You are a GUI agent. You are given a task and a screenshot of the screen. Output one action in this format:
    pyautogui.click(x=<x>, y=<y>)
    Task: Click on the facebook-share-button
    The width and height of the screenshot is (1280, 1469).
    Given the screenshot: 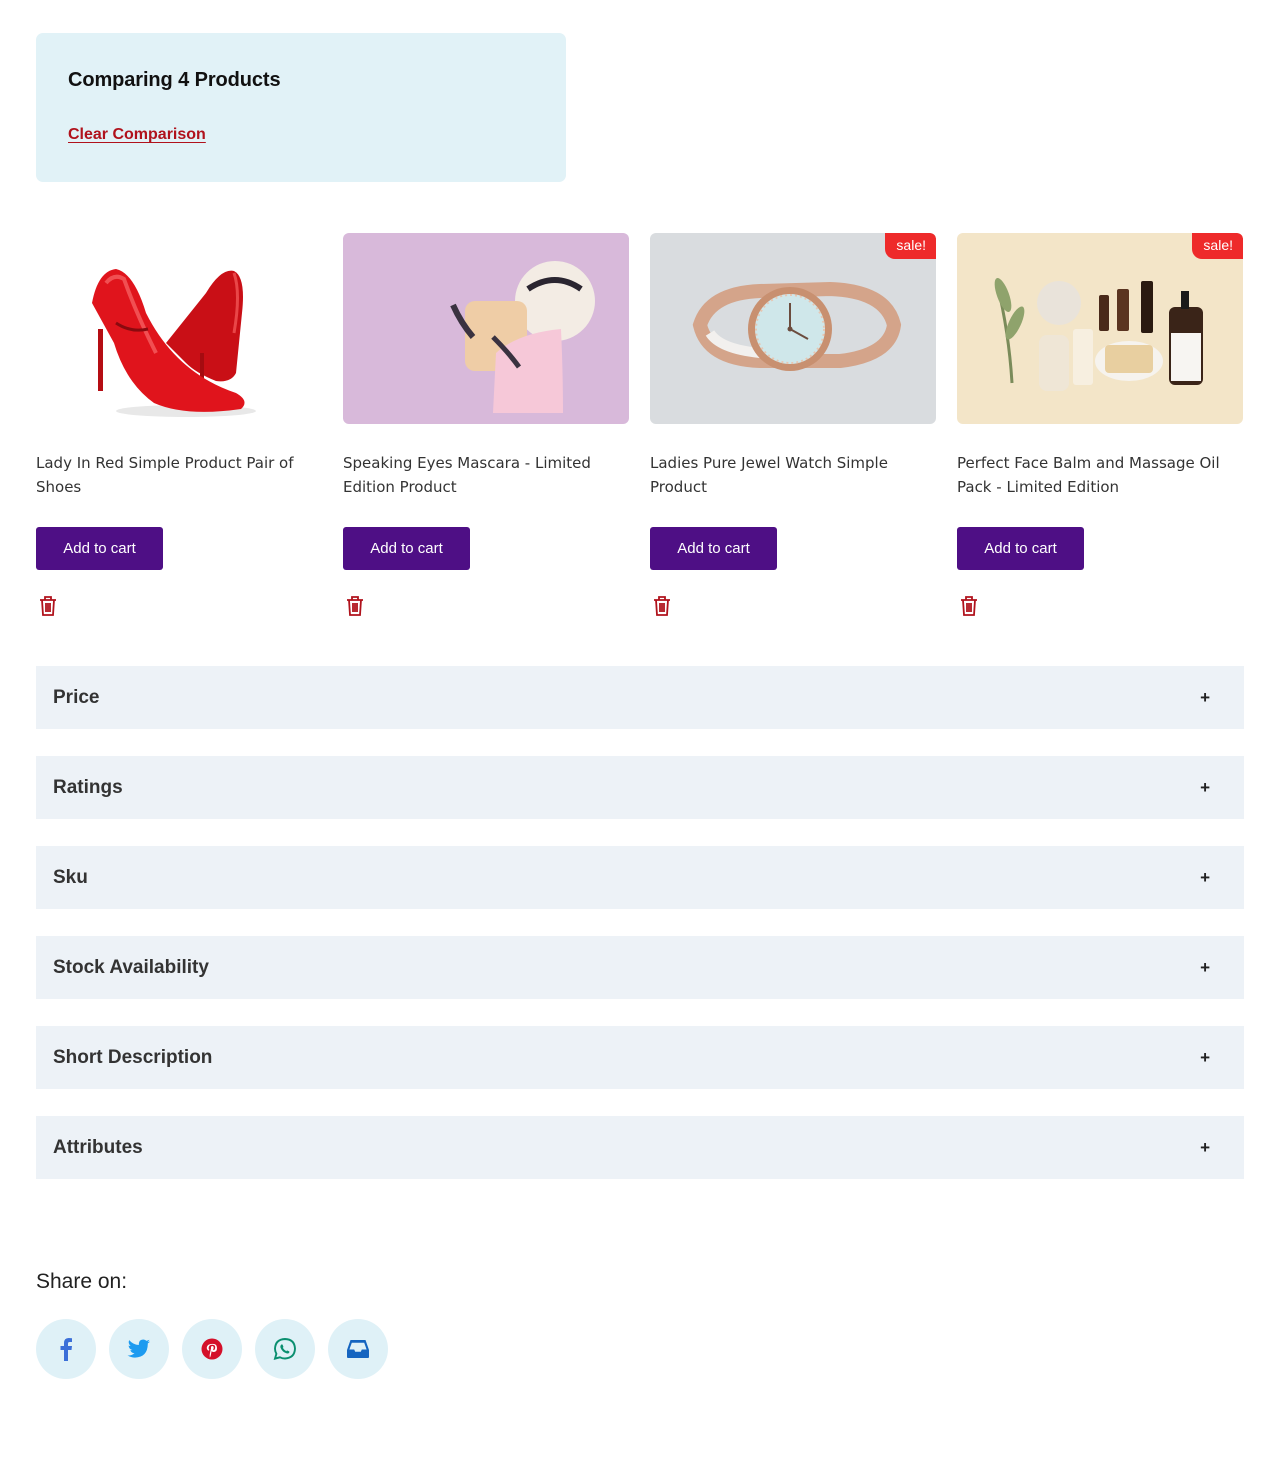 What is the action you would take?
    pyautogui.click(x=66, y=1349)
    